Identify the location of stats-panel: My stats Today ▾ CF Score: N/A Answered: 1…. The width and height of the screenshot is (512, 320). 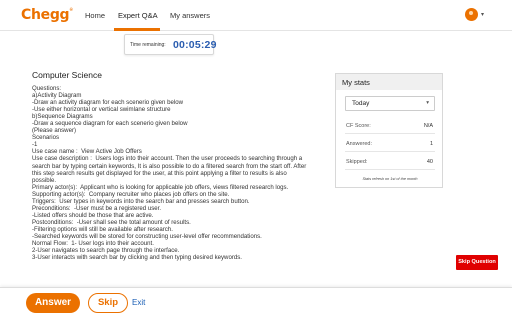
(389, 130).